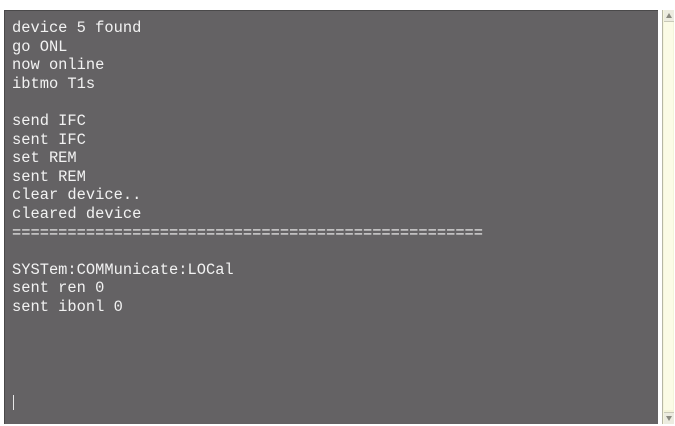 This screenshot has width=675, height=426. What do you see at coordinates (58, 288) in the screenshot?
I see `console-line: sent ren 0` at bounding box center [58, 288].